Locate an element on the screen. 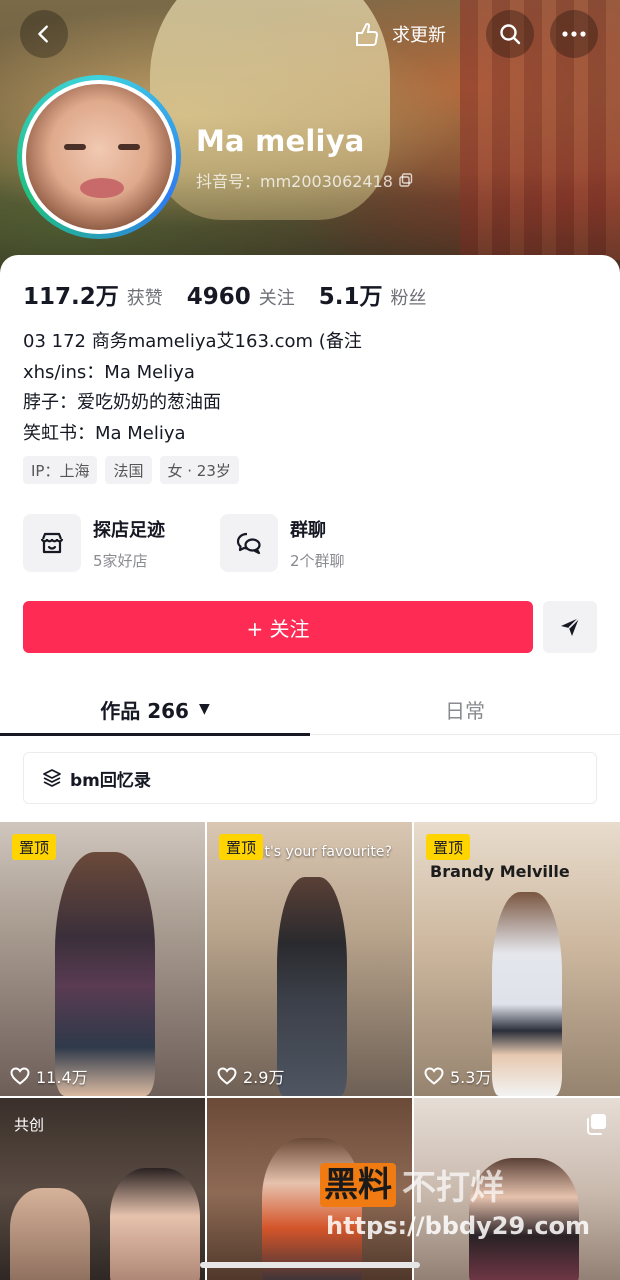 This screenshot has height=1280, width=620. more-dots-icon is located at coordinates (574, 34).